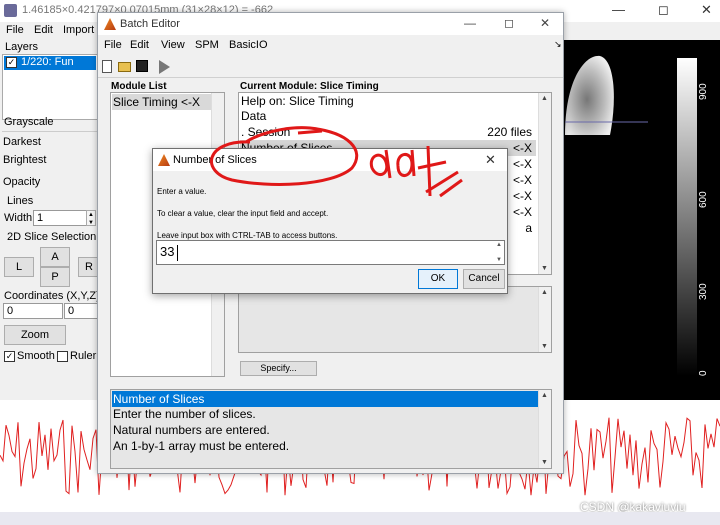 The height and width of the screenshot is (525, 720). I want to click on batch-menubar: File Edit View SPM BasicIO ↘, so click(330, 46).